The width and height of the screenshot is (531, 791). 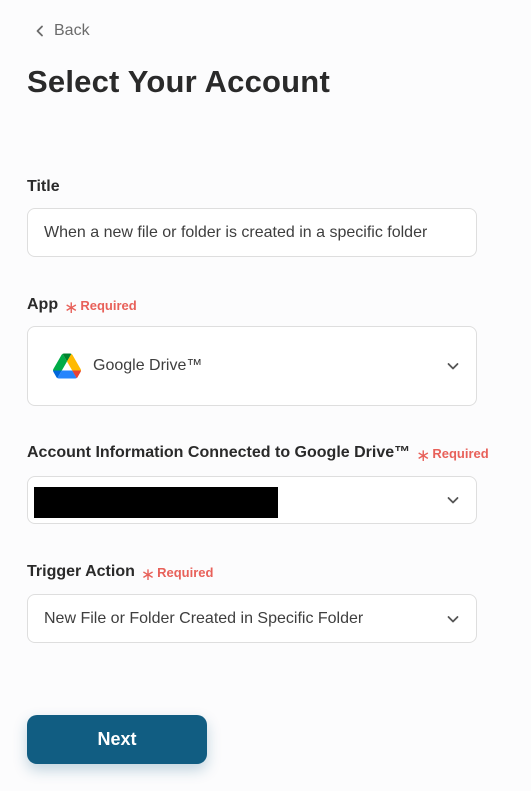 I want to click on app-required-badge: ∗ Required, so click(x=100, y=307).